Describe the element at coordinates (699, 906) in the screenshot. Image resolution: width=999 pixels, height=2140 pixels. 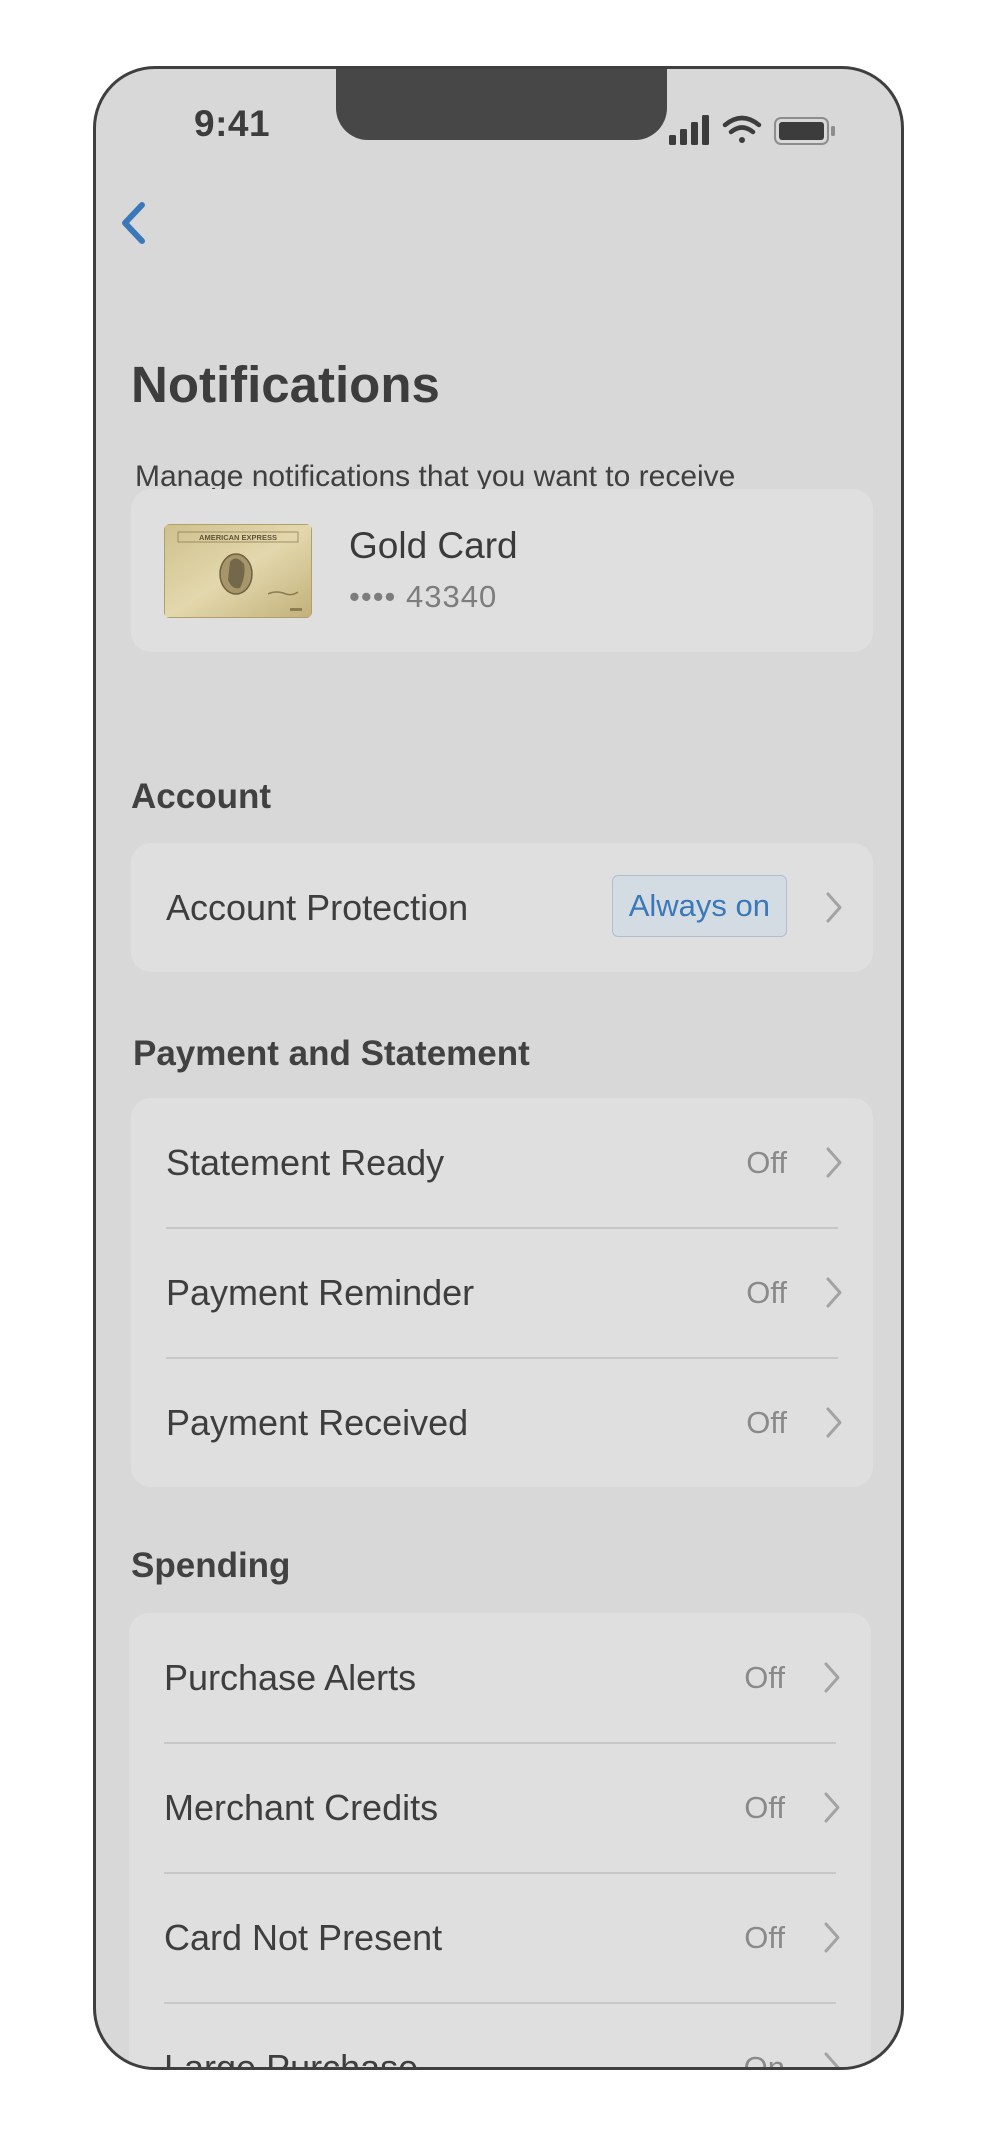
I see `status-badge: Always on` at that location.